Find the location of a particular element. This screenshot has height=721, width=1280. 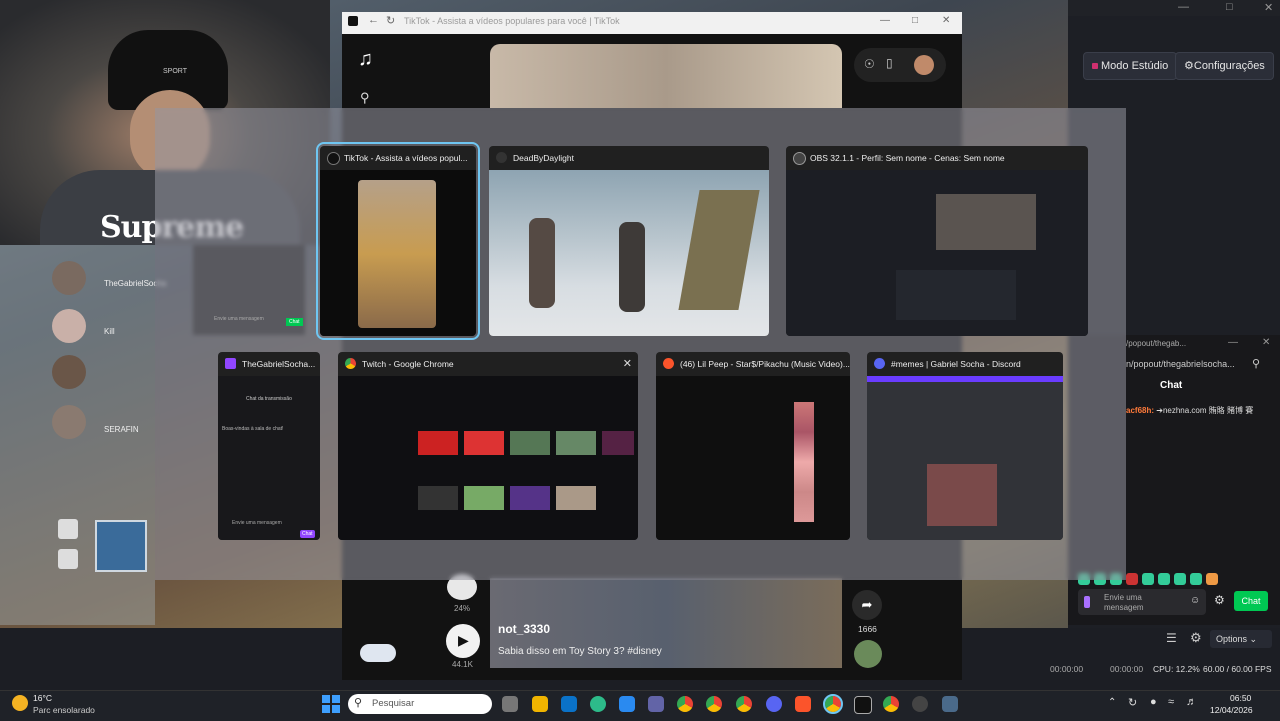

game-launcher-icon is located at coordinates (950, 704).